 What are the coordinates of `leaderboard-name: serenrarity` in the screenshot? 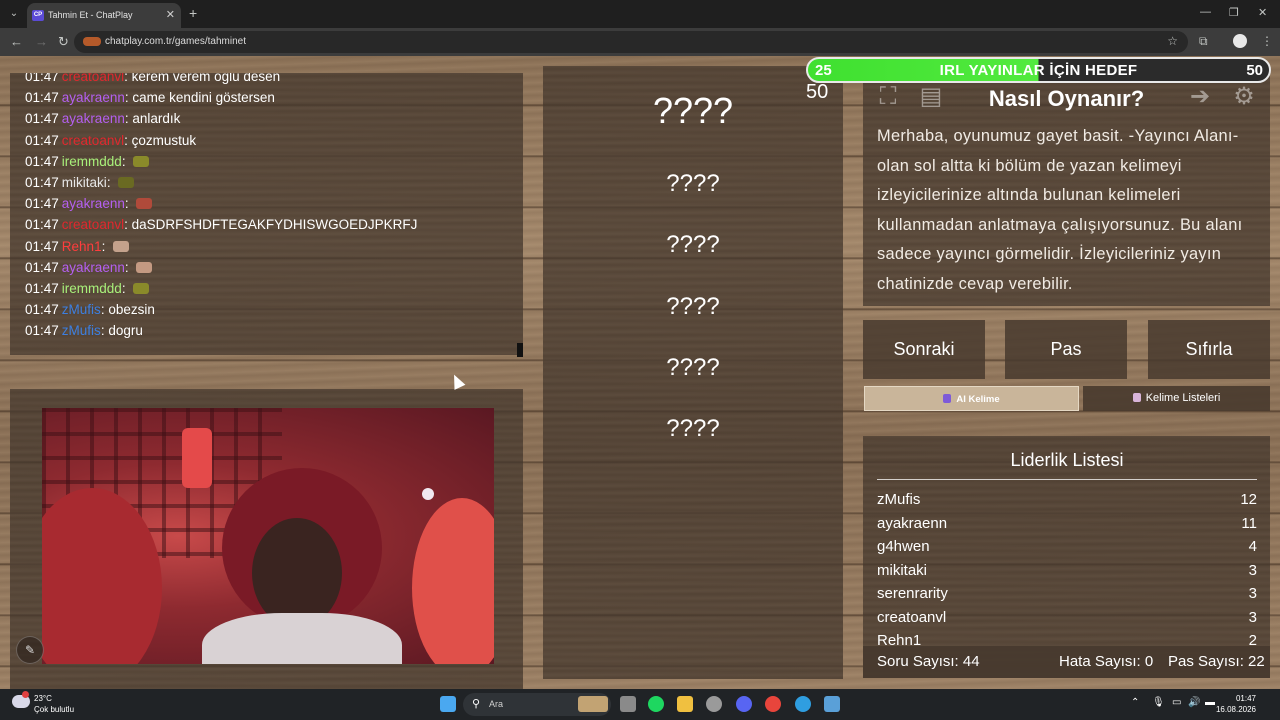 It's located at (912, 593).